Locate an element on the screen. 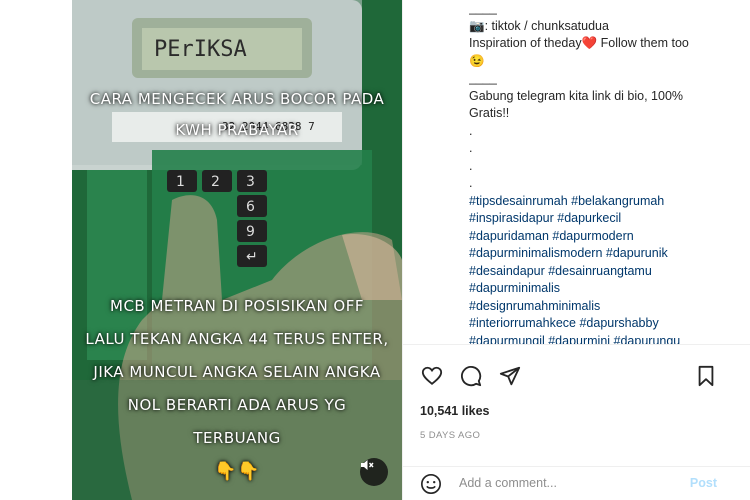 The image size is (750, 500). meter-display-text: PErIKSA is located at coordinates (200, 49).